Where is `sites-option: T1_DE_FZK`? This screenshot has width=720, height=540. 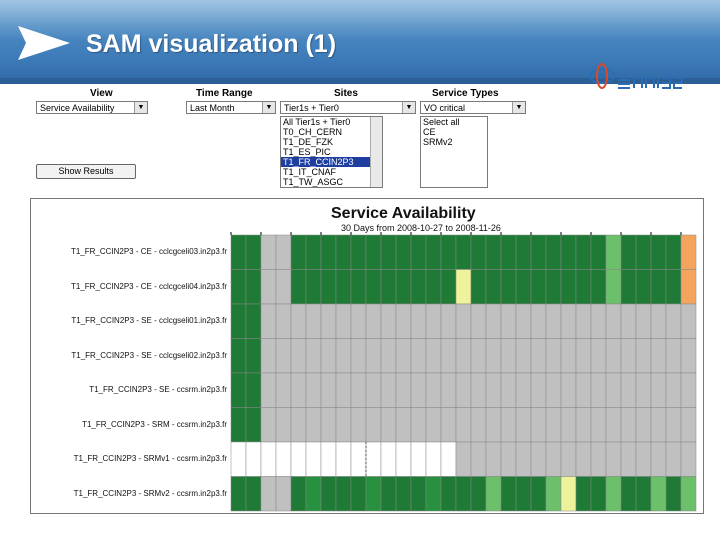 sites-option: T1_DE_FZK is located at coordinates (331, 142).